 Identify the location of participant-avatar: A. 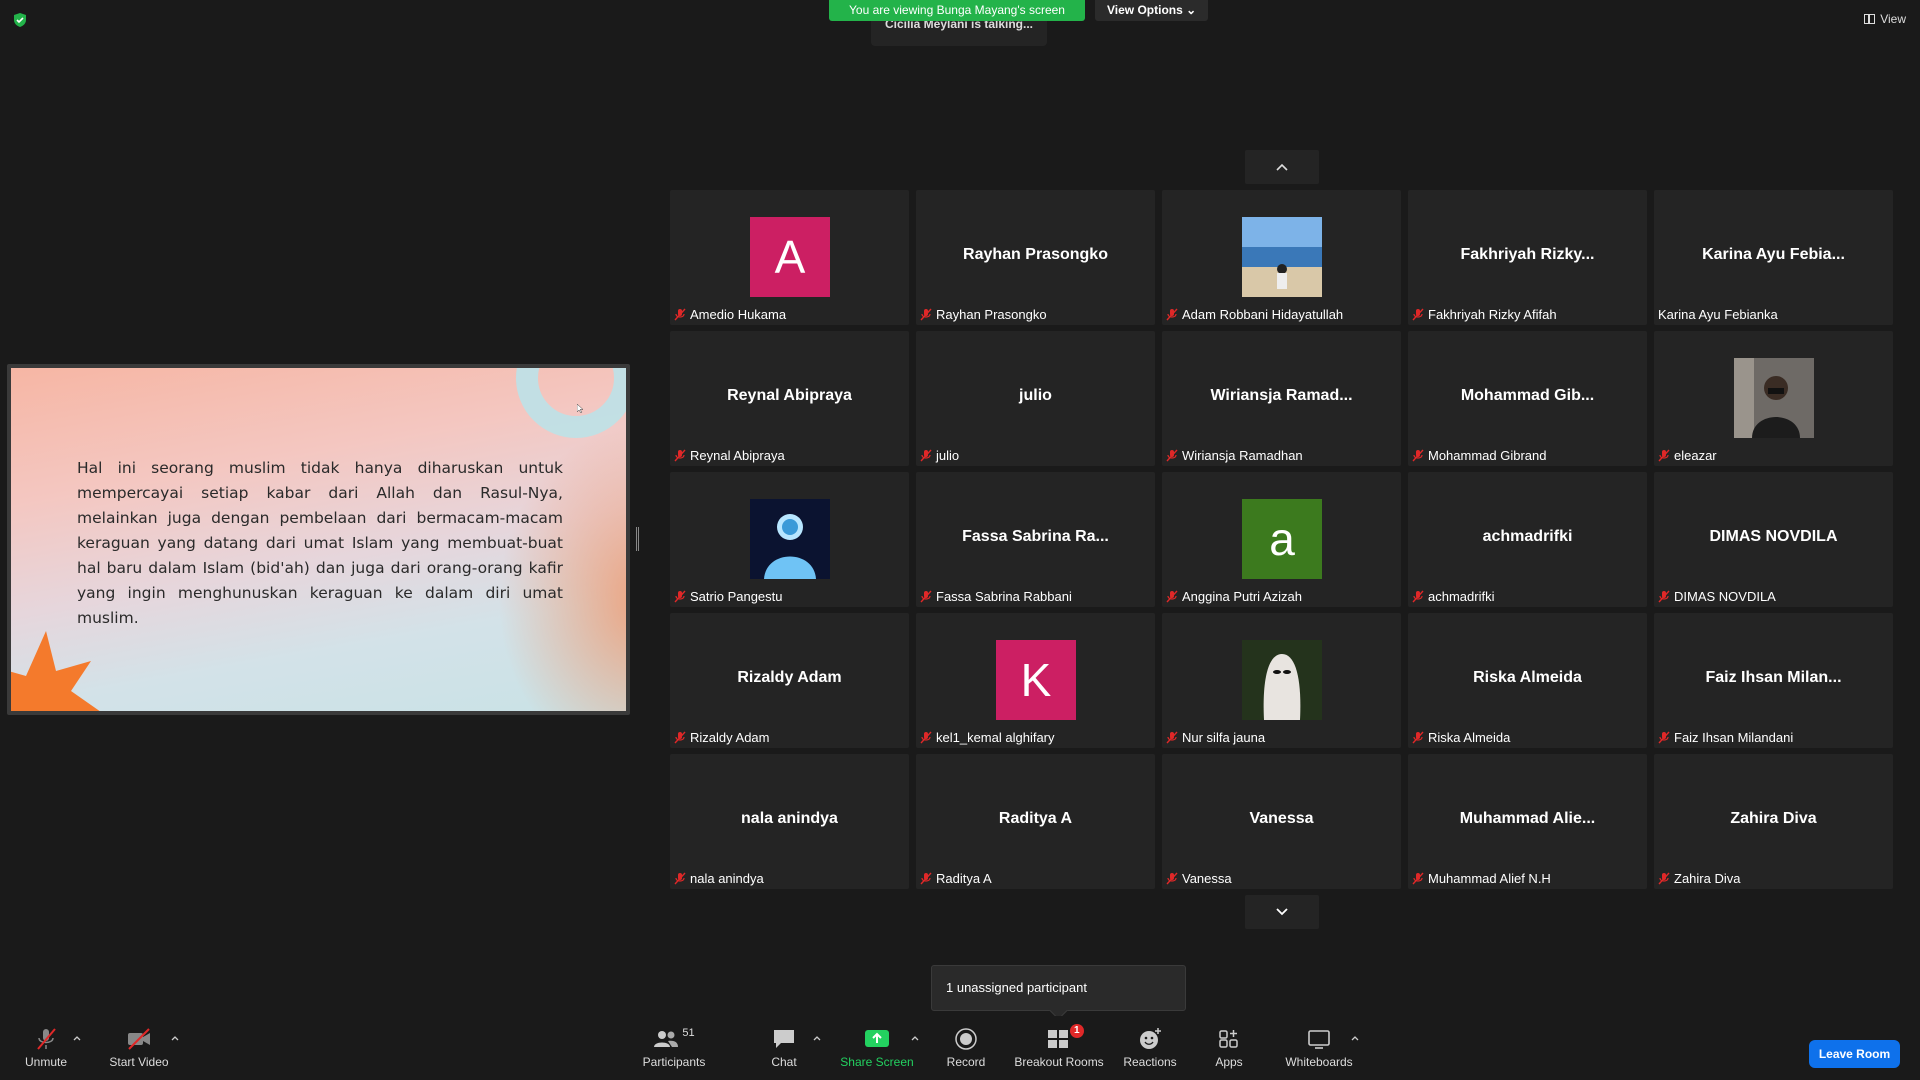
(790, 257).